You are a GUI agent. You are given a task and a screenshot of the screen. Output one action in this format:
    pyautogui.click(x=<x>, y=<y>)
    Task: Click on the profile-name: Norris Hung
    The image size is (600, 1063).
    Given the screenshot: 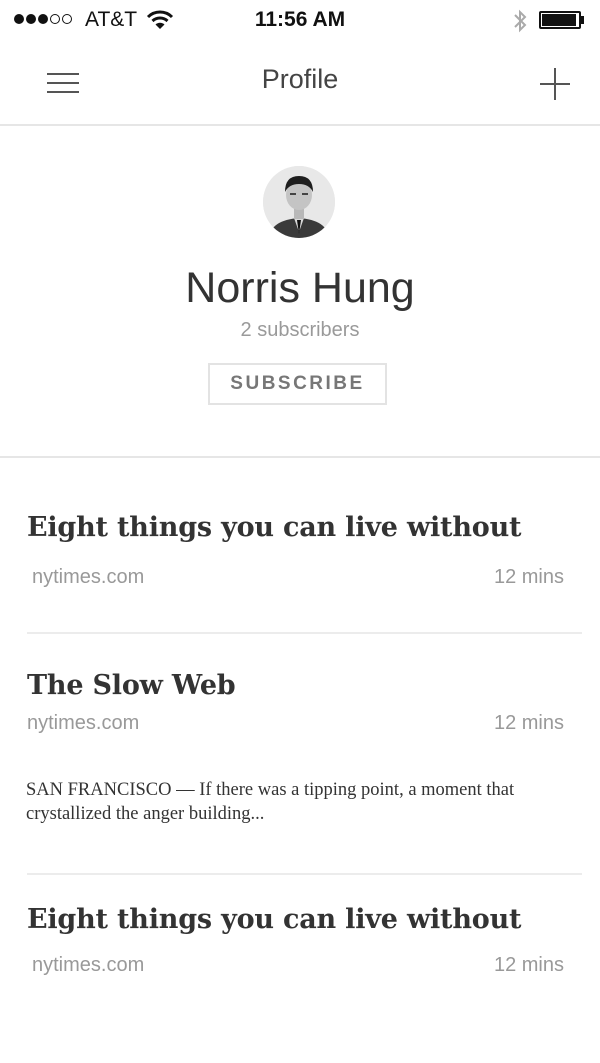 What is the action you would take?
    pyautogui.click(x=300, y=288)
    